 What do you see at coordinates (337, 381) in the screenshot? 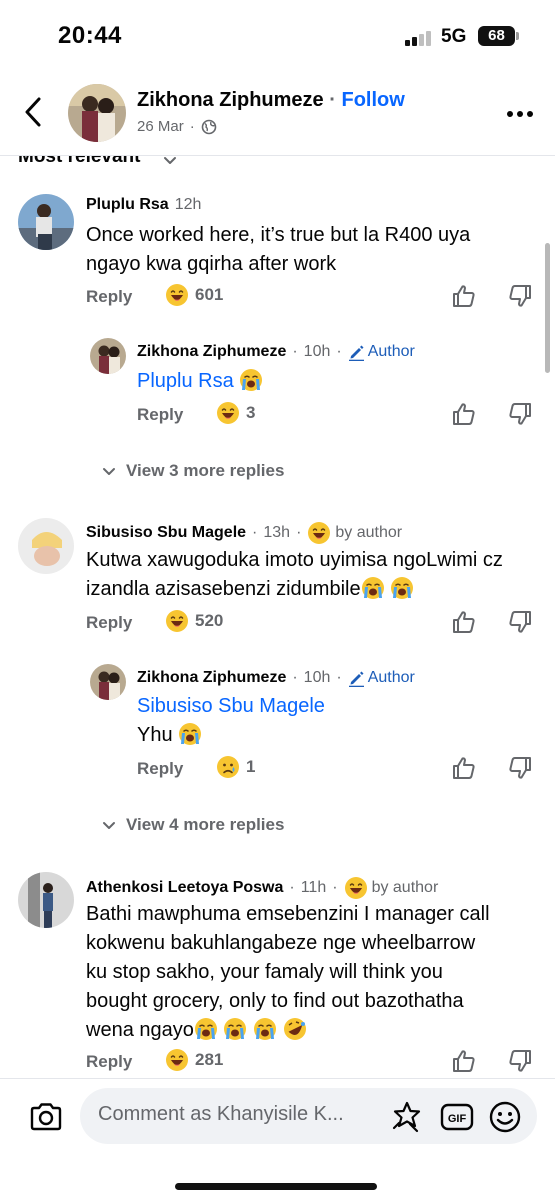
I see `comment-text: Pluplu Rsa` at bounding box center [337, 381].